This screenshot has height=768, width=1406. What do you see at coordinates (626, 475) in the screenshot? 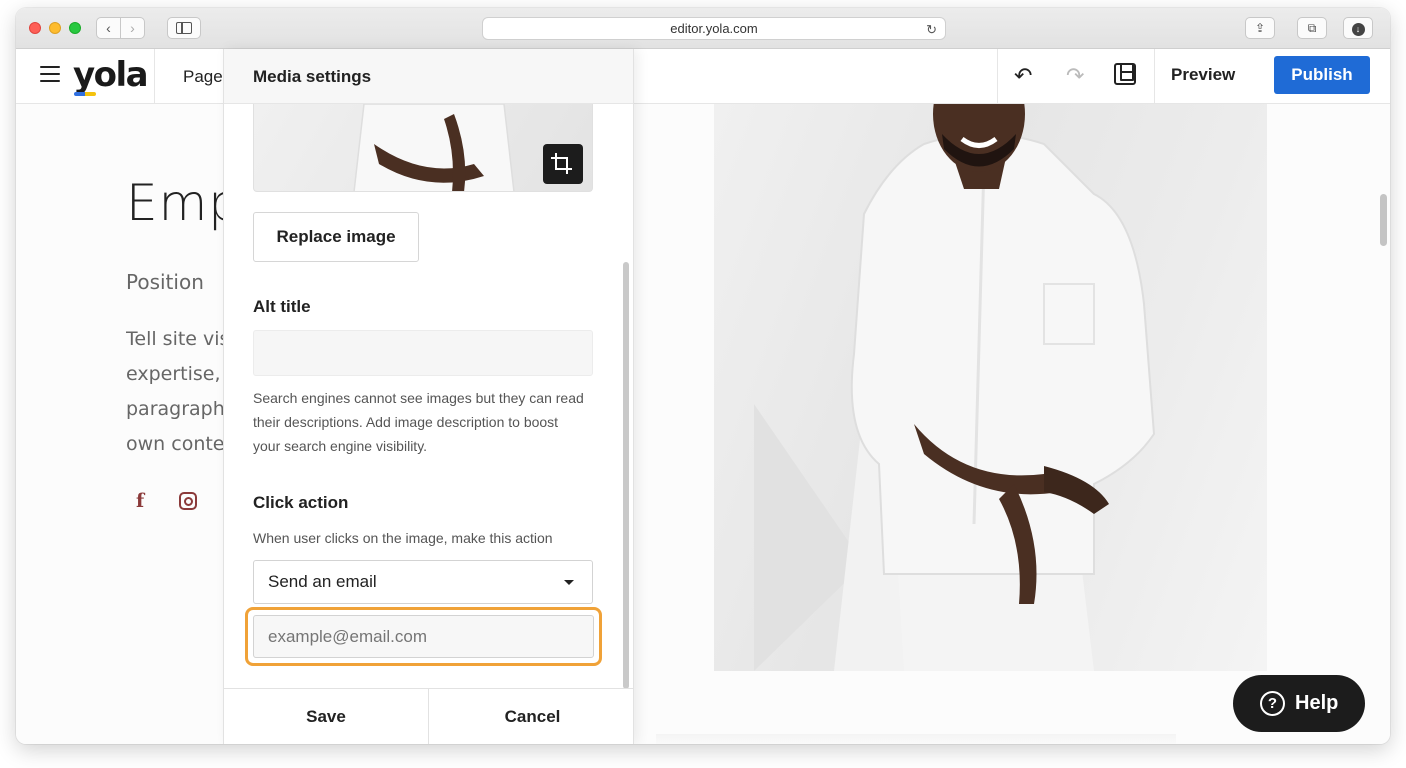
I see `panel-scrollbar` at bounding box center [626, 475].